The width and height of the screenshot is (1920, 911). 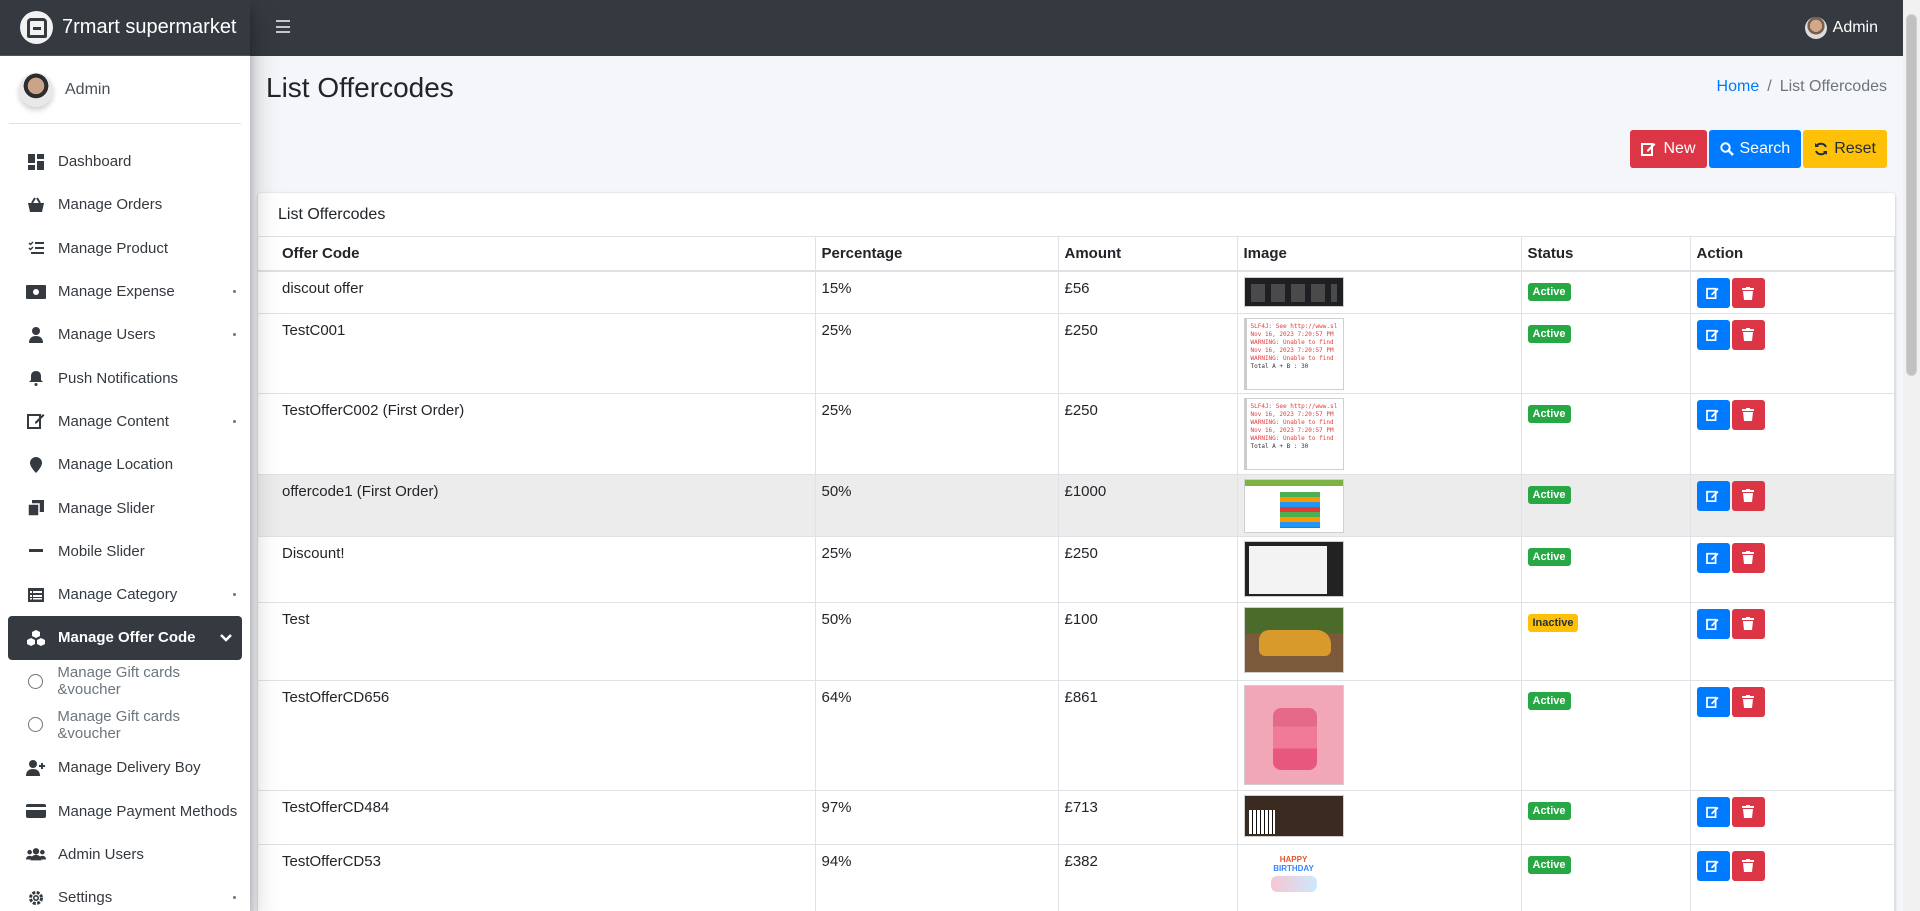 What do you see at coordinates (125, 421) in the screenshot?
I see `sidebar-item-manage-content: Manage Content` at bounding box center [125, 421].